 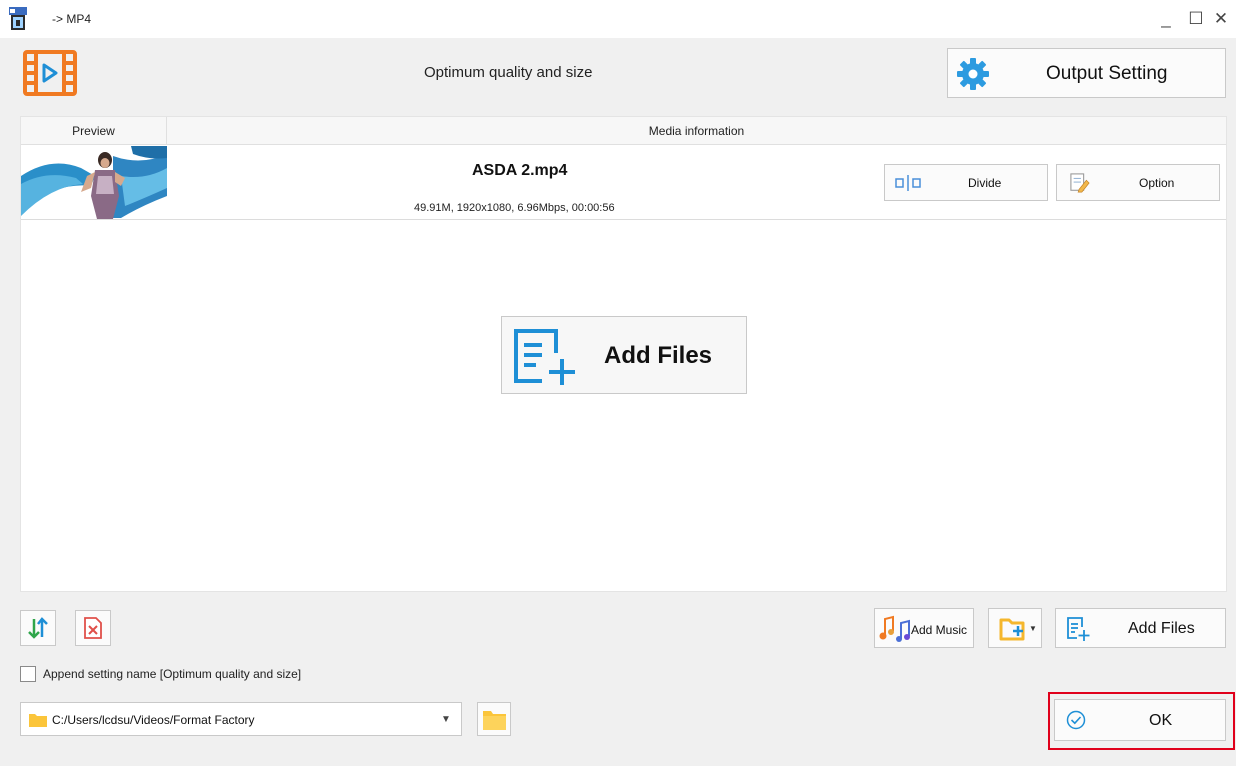 What do you see at coordinates (1107, 73) in the screenshot?
I see `output-setting-label: Output Setting` at bounding box center [1107, 73].